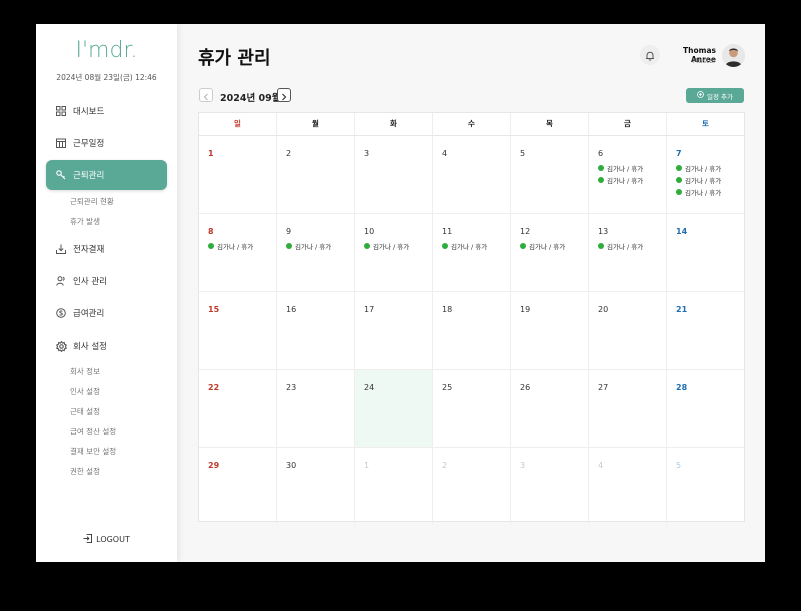 The height and width of the screenshot is (611, 801). Describe the element at coordinates (92, 201) in the screenshot. I see `sidebar-subitem-attendance-status: 근퇴관리 현황` at that location.